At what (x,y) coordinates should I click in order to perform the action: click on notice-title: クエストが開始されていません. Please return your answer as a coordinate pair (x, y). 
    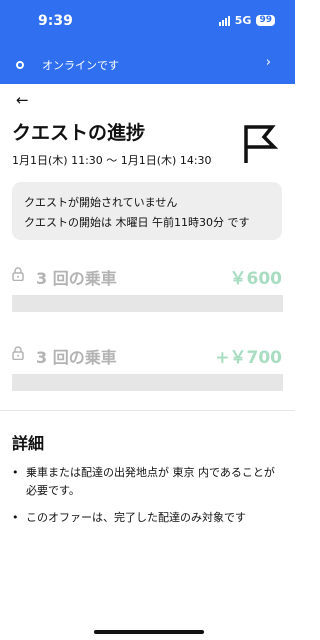
    Looking at the image, I should click on (101, 202).